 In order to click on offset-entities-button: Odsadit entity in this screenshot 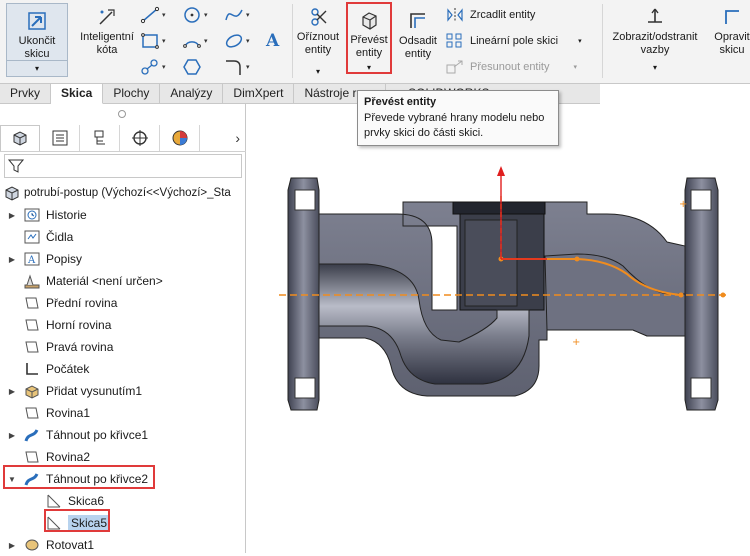, I will do `click(418, 35)`.